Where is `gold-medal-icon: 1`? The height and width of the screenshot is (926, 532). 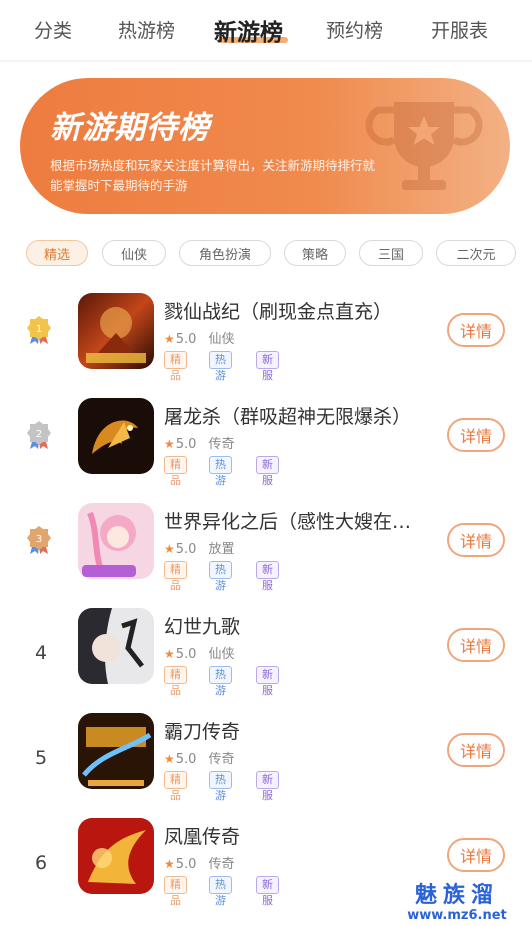
gold-medal-icon: 1 is located at coordinates (39, 330).